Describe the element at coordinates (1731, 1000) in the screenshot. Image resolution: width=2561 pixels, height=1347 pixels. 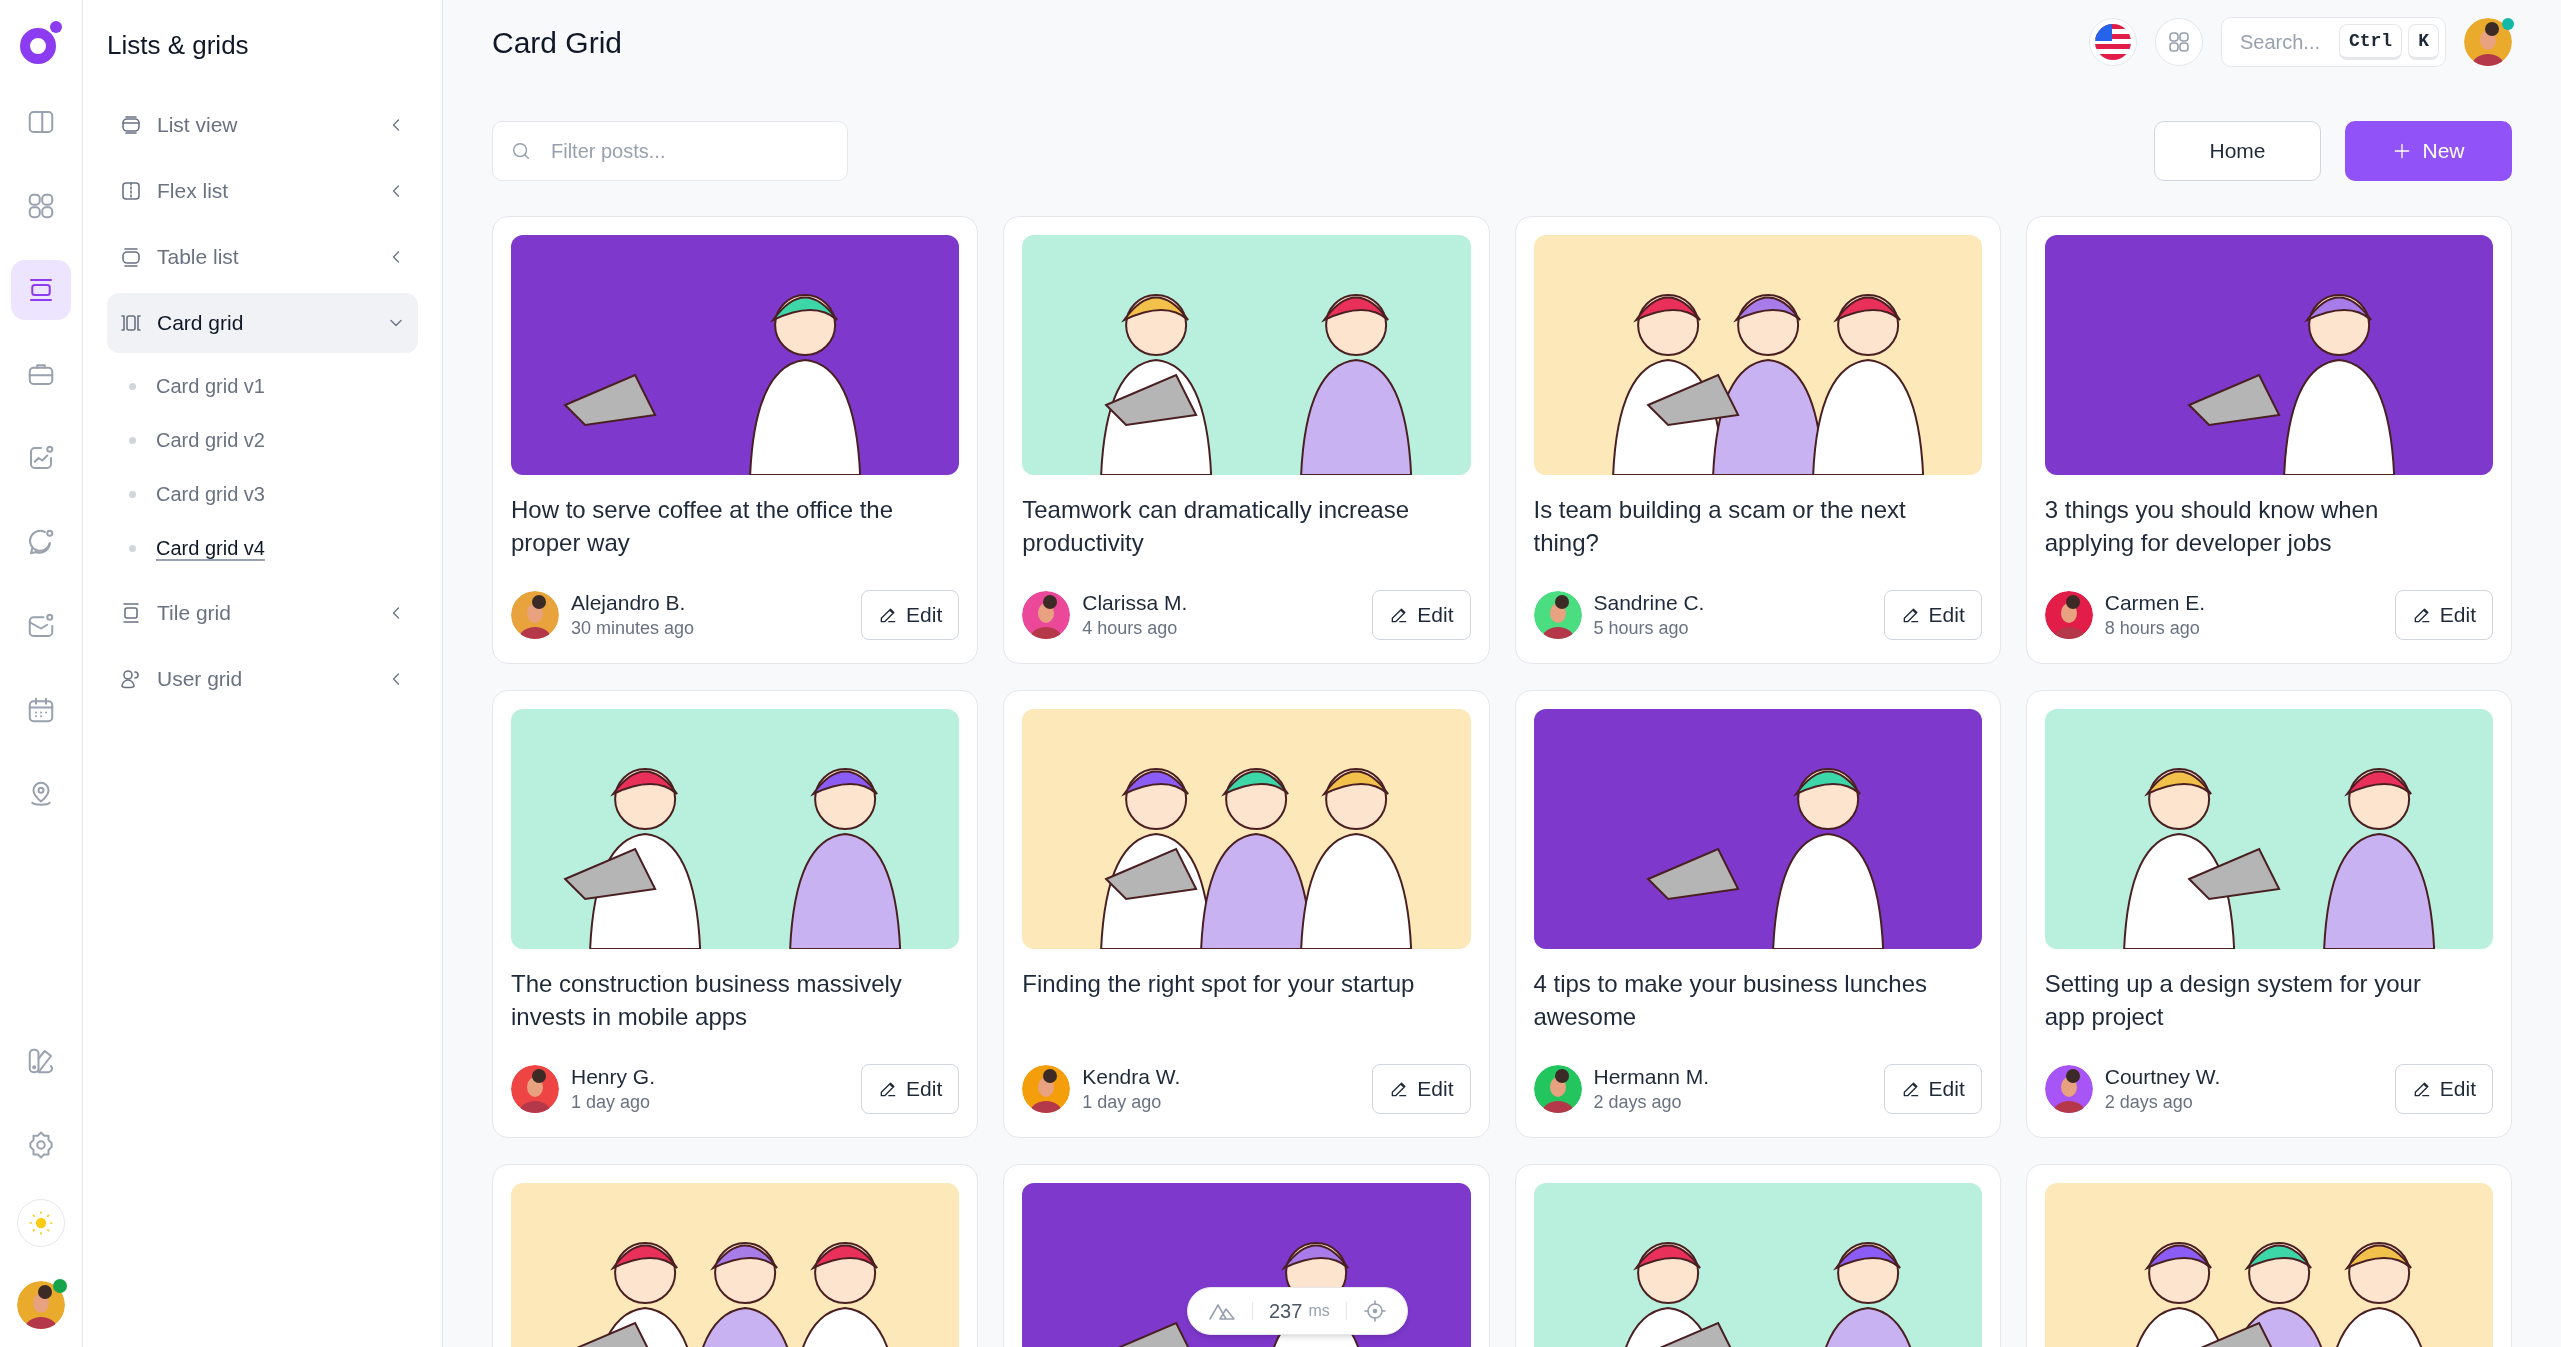
I see `post-title: 4 tips to make your business lunches awesome` at that location.